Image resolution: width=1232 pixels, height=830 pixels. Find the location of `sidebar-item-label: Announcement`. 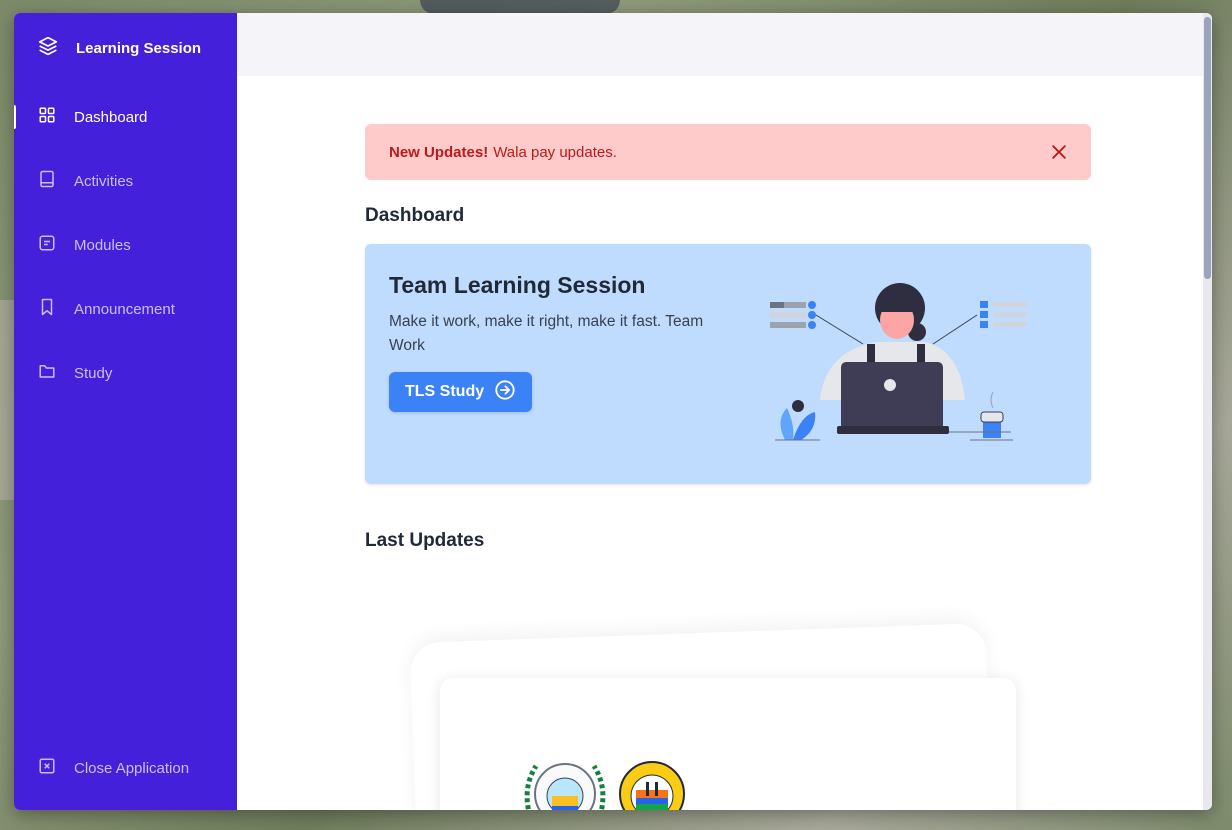

sidebar-item-label: Announcement is located at coordinates (124, 309).